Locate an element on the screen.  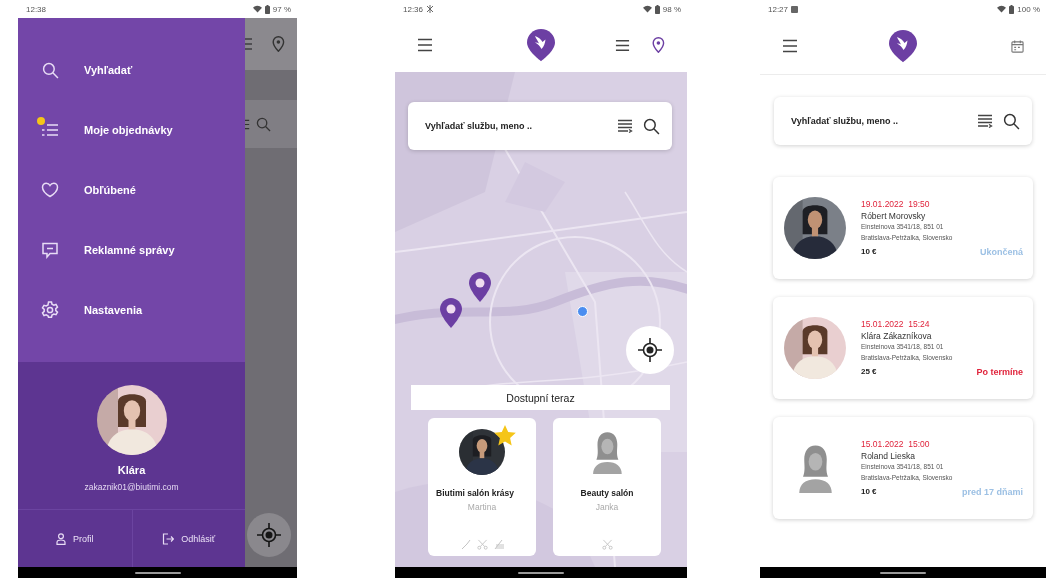
person-silhouette-icon is located at coordinates (815, 468).